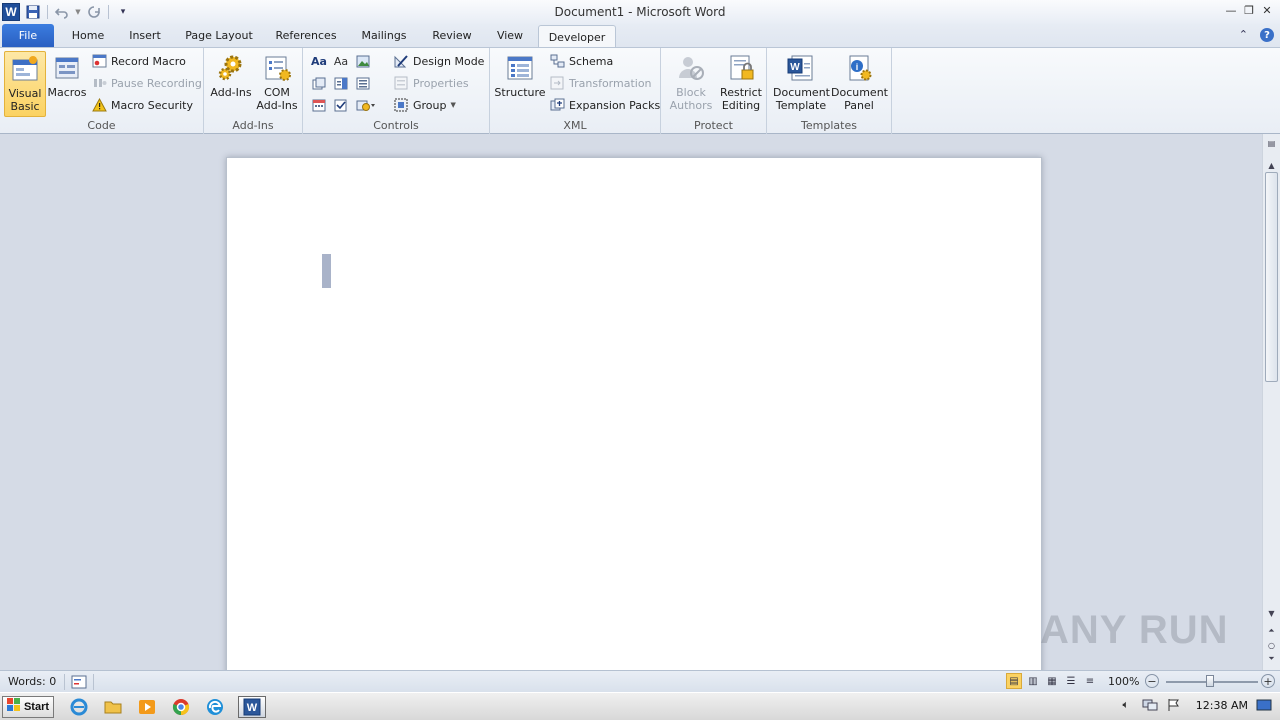 This screenshot has width=1280, height=720. What do you see at coordinates (520, 84) in the screenshot?
I see `structure-button: Structure` at bounding box center [520, 84].